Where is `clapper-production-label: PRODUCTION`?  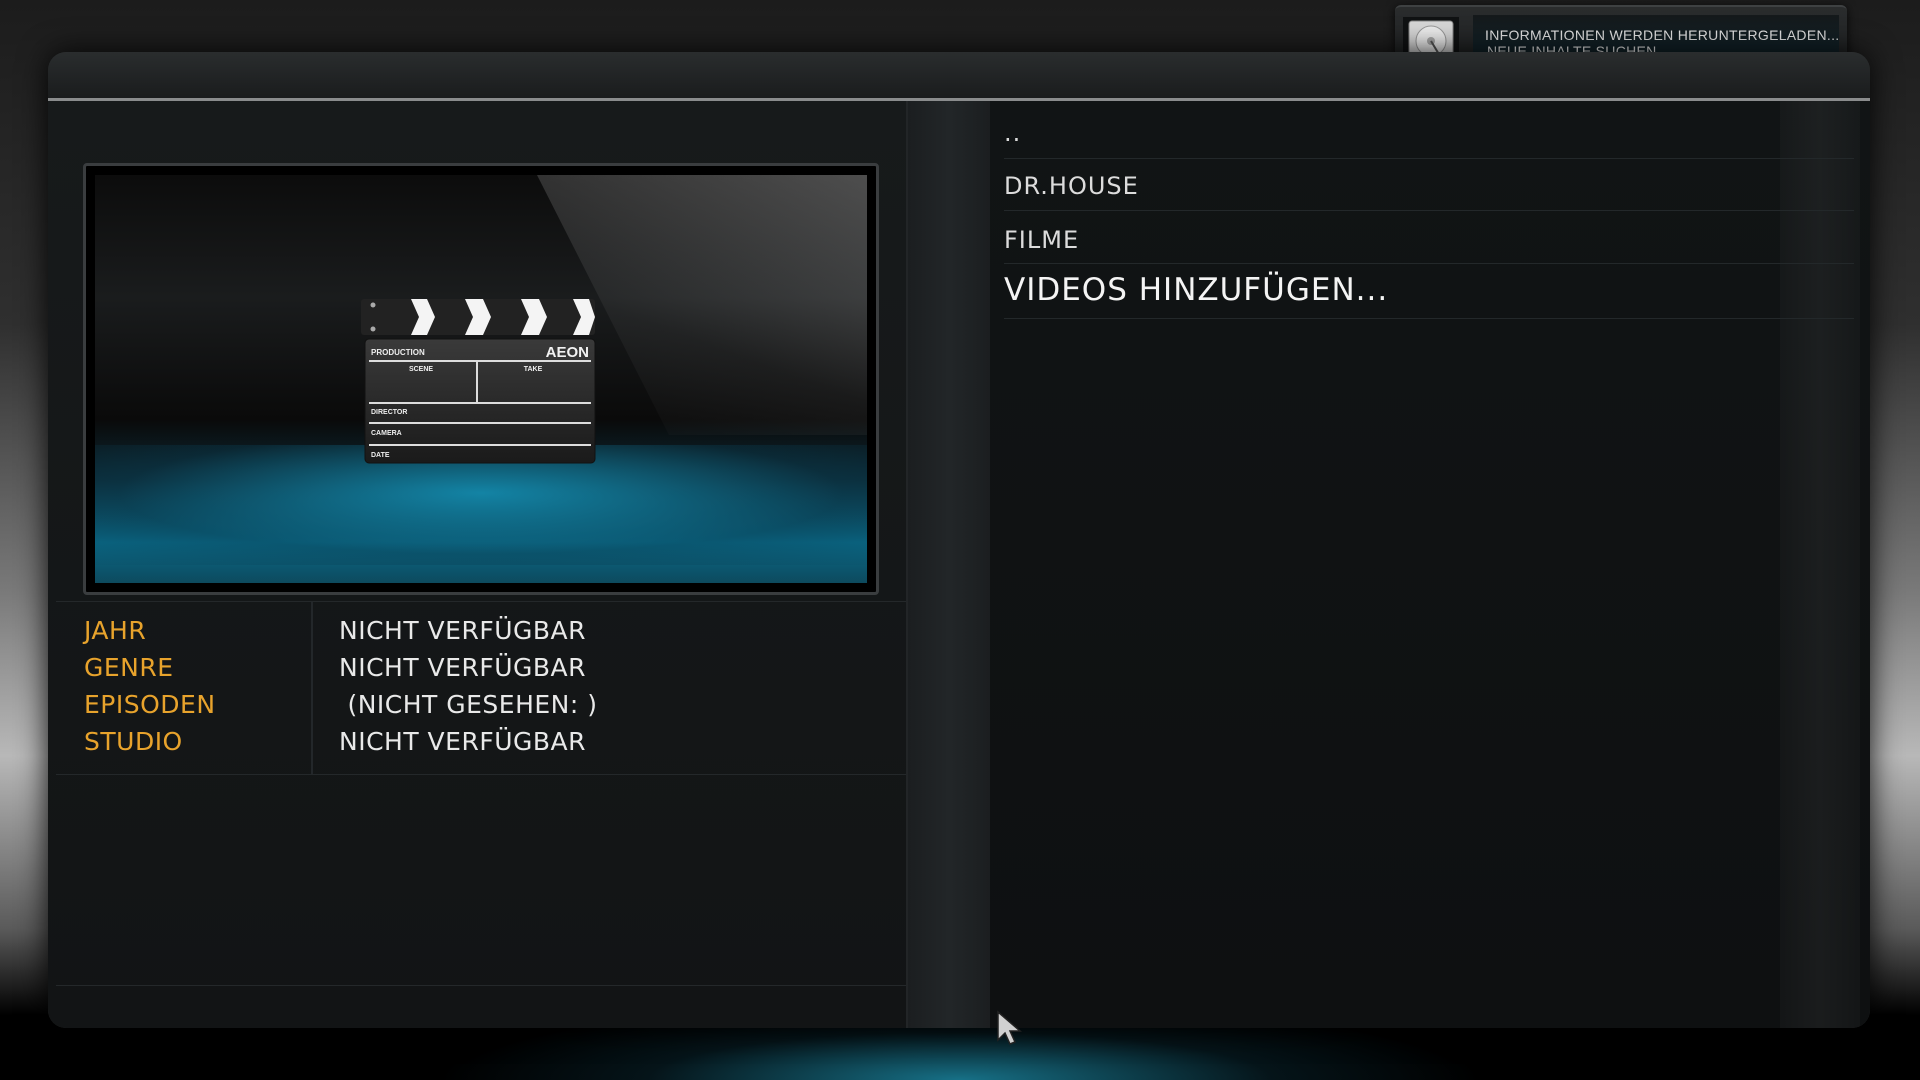 clapper-production-label: PRODUCTION is located at coordinates (398, 352).